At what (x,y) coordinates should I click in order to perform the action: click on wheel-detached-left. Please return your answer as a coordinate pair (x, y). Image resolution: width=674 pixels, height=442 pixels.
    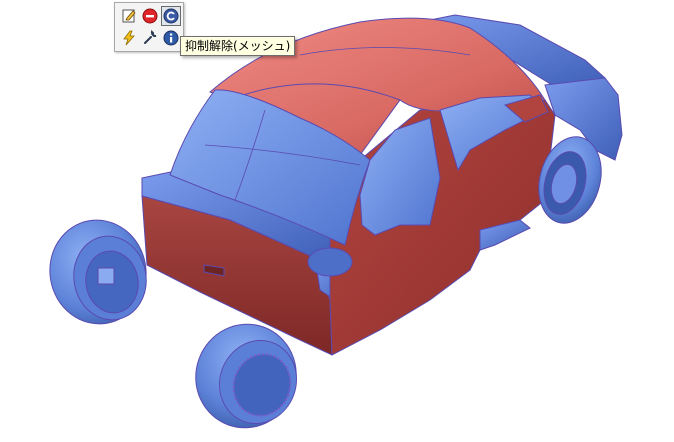
    Looking at the image, I should click on (98, 272).